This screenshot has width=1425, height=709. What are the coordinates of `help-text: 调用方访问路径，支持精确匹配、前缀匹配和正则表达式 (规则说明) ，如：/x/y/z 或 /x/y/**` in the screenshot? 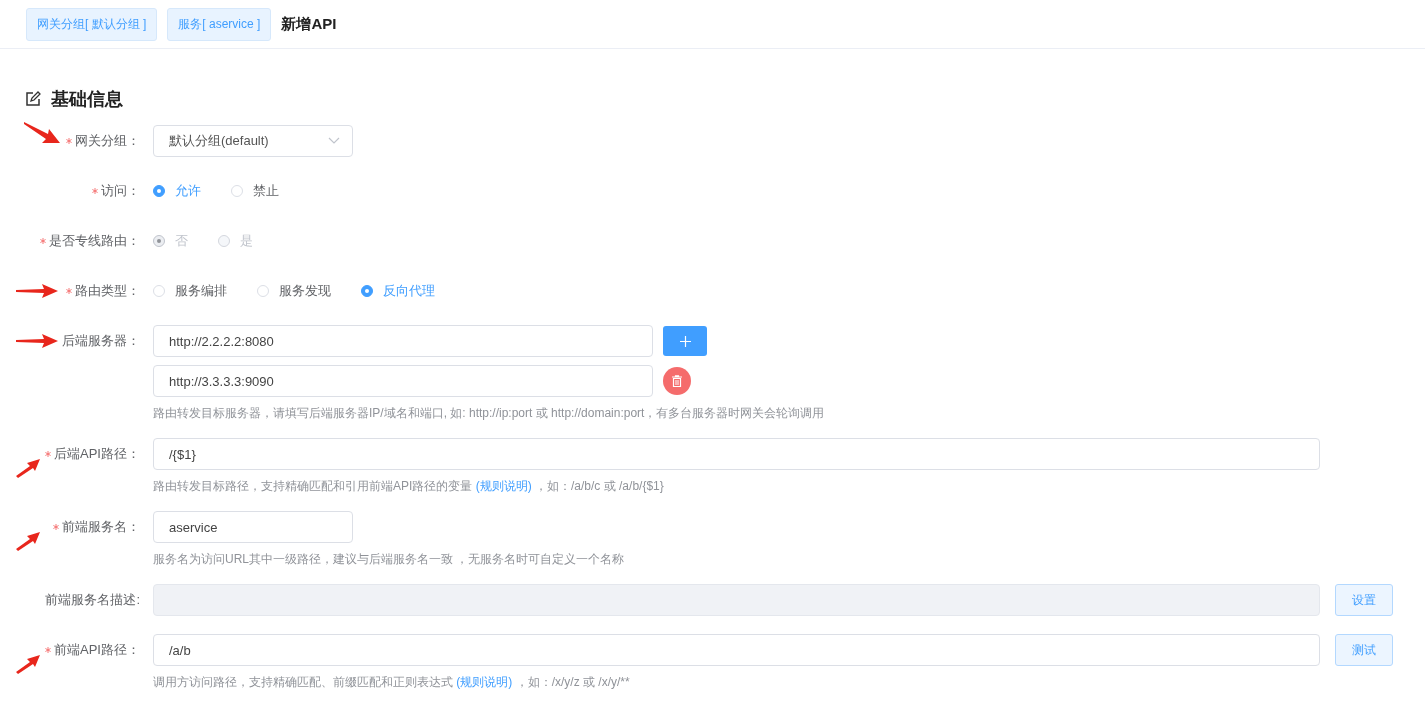 It's located at (392, 682).